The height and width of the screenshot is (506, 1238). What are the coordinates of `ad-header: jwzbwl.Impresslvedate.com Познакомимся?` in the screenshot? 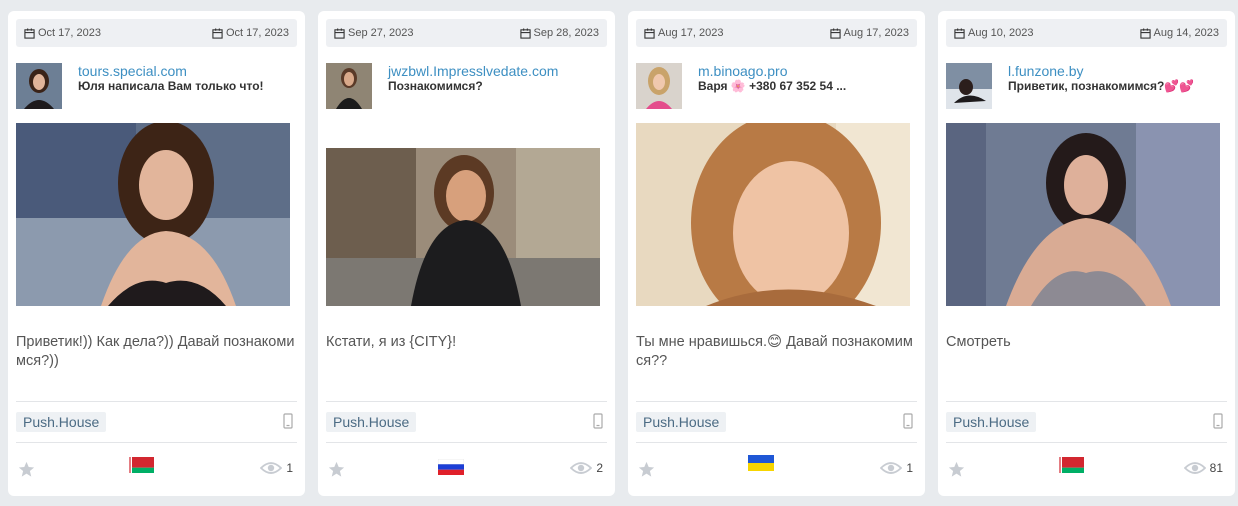 It's located at (466, 86).